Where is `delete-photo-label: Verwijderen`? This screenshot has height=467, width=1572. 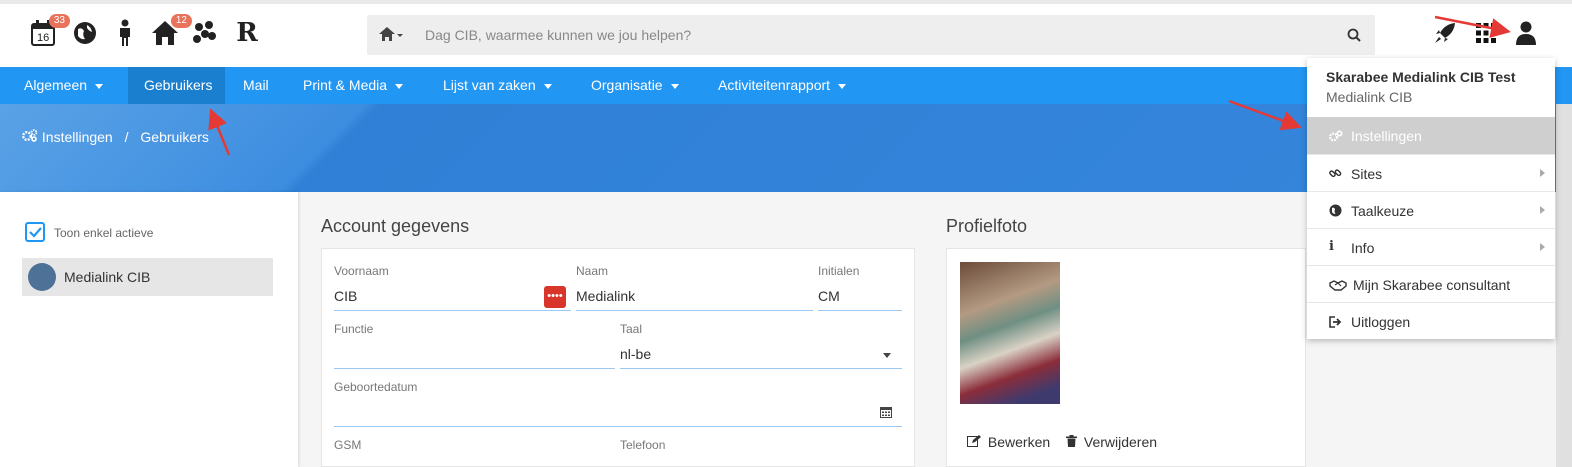
delete-photo-label: Verwijderen is located at coordinates (1120, 442).